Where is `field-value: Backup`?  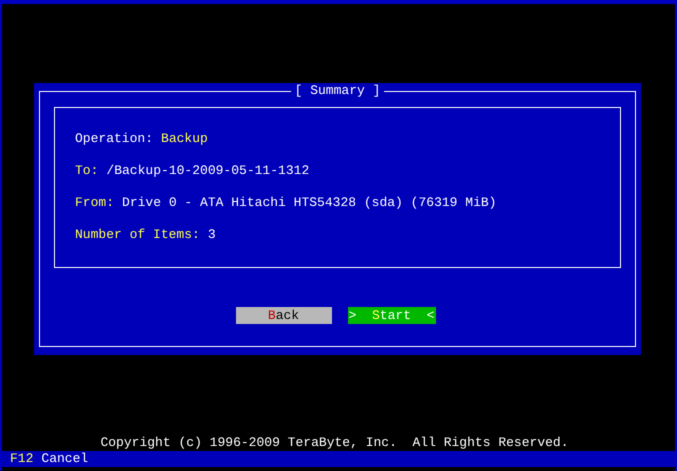
field-value: Backup is located at coordinates (184, 139).